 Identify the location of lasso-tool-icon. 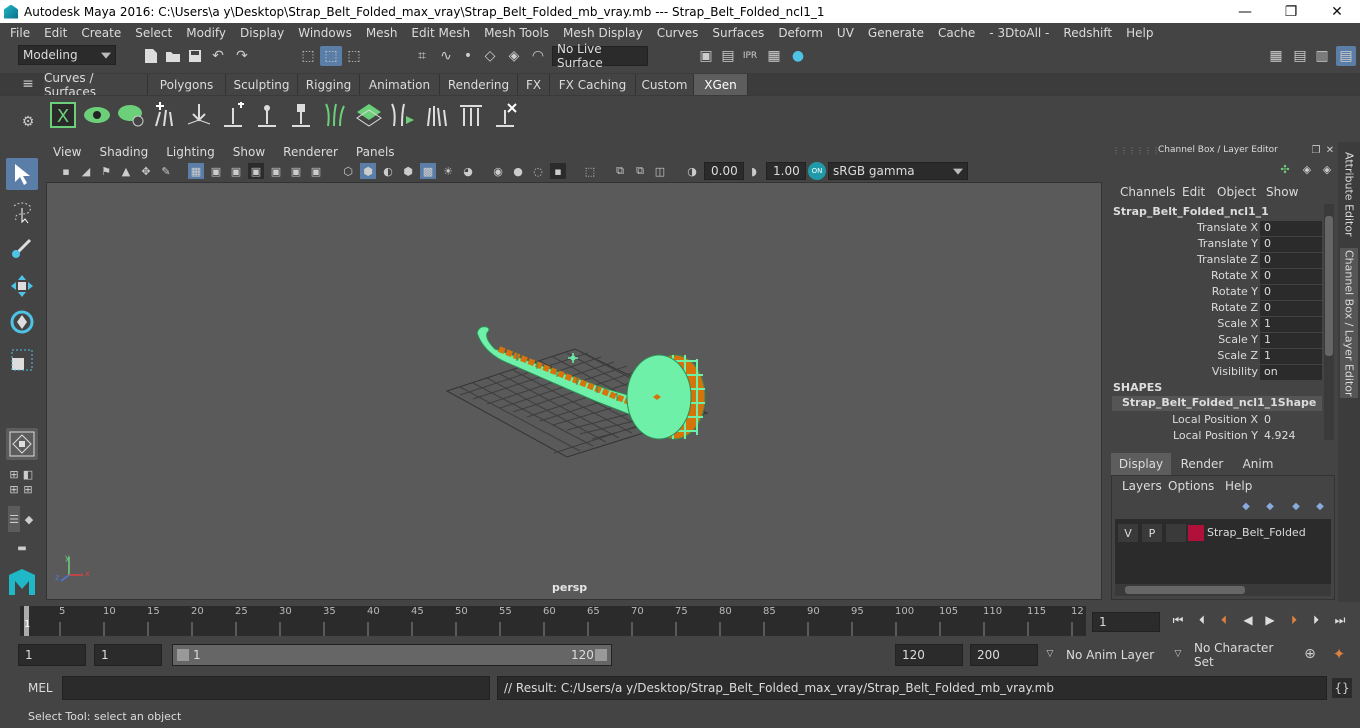
(22, 212).